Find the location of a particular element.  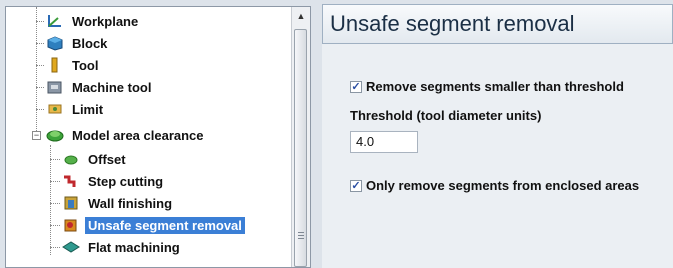

tree-item-wall-finishing: Wall finishing is located at coordinates (118, 203).